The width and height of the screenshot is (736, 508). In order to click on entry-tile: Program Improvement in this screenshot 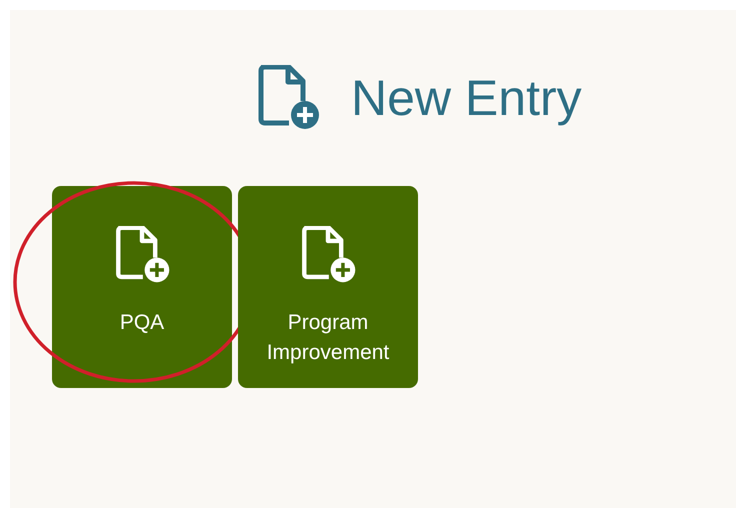, I will do `click(328, 287)`.